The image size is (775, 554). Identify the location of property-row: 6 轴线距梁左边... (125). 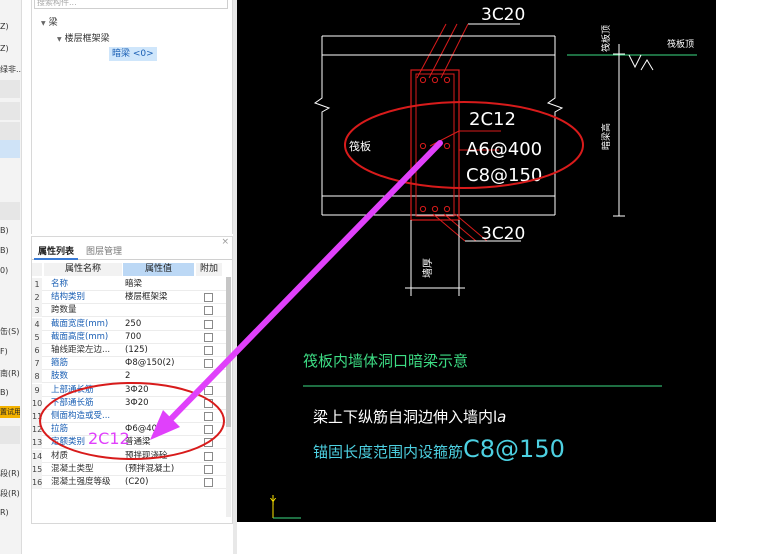
(130, 350).